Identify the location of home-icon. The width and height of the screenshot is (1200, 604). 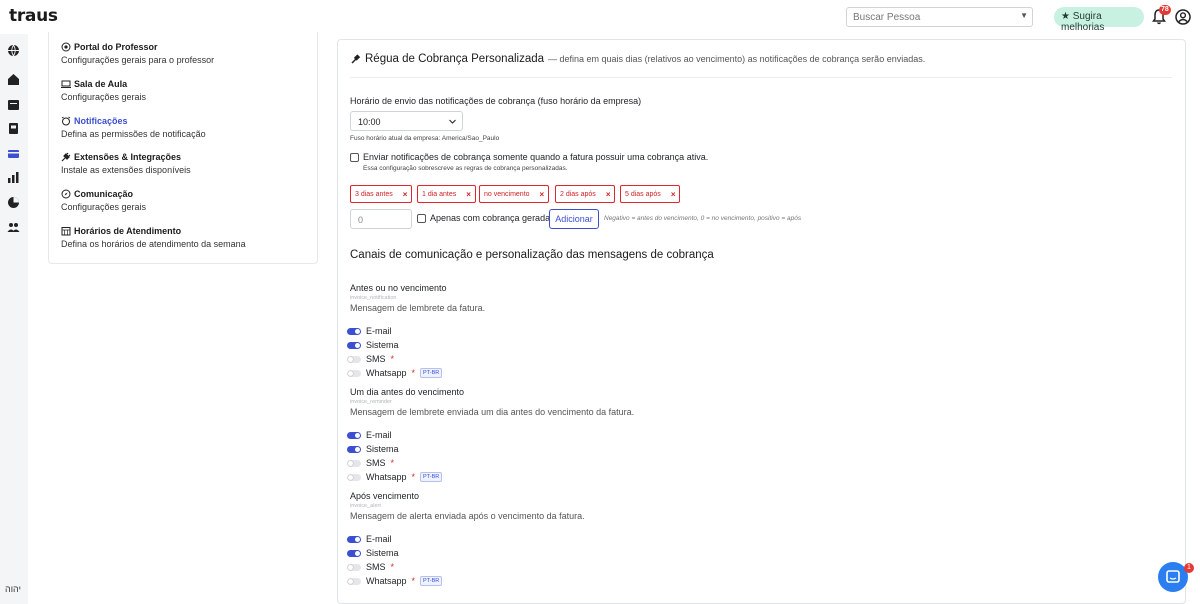
(13, 79).